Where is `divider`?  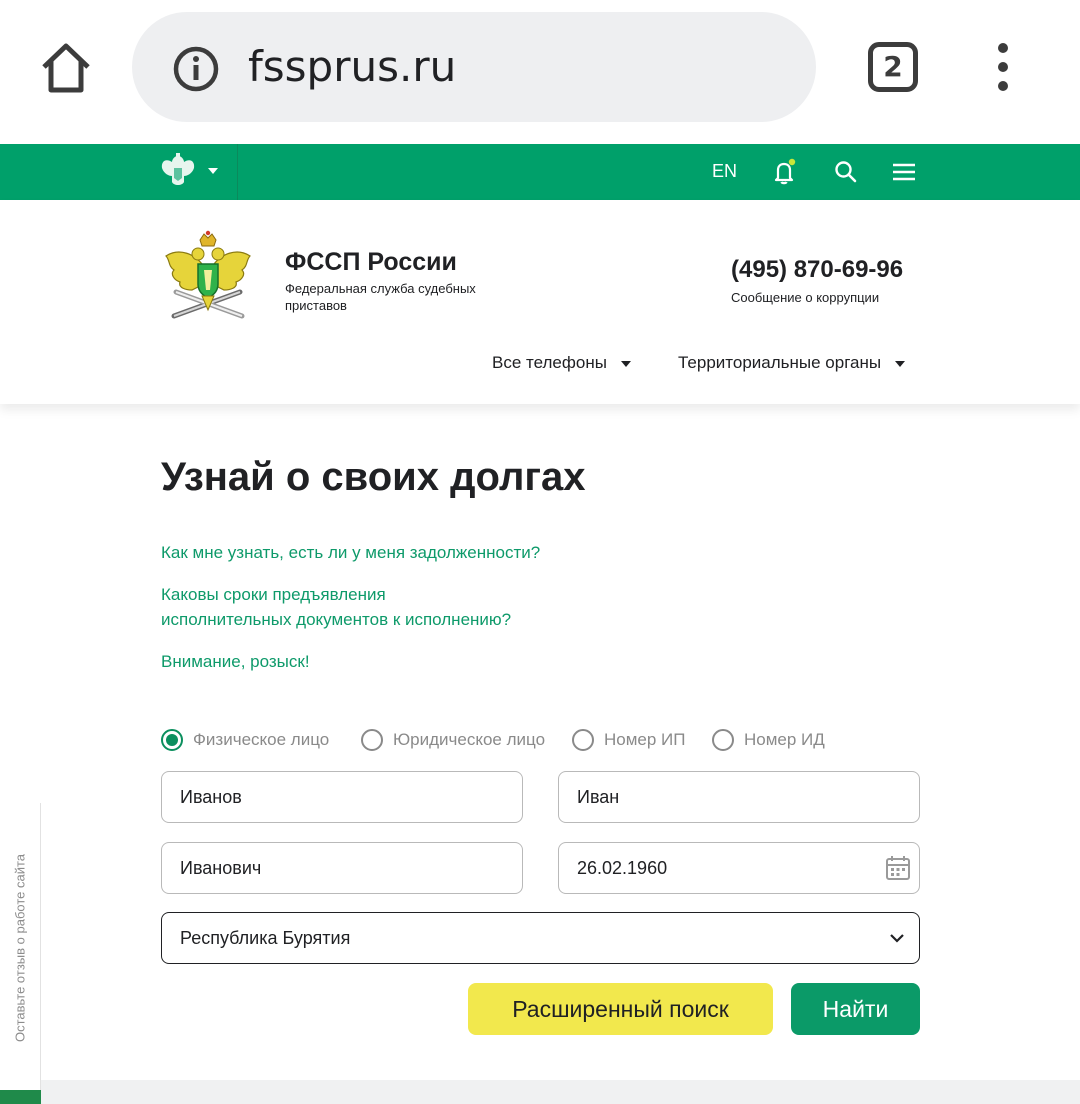 divider is located at coordinates (237, 172).